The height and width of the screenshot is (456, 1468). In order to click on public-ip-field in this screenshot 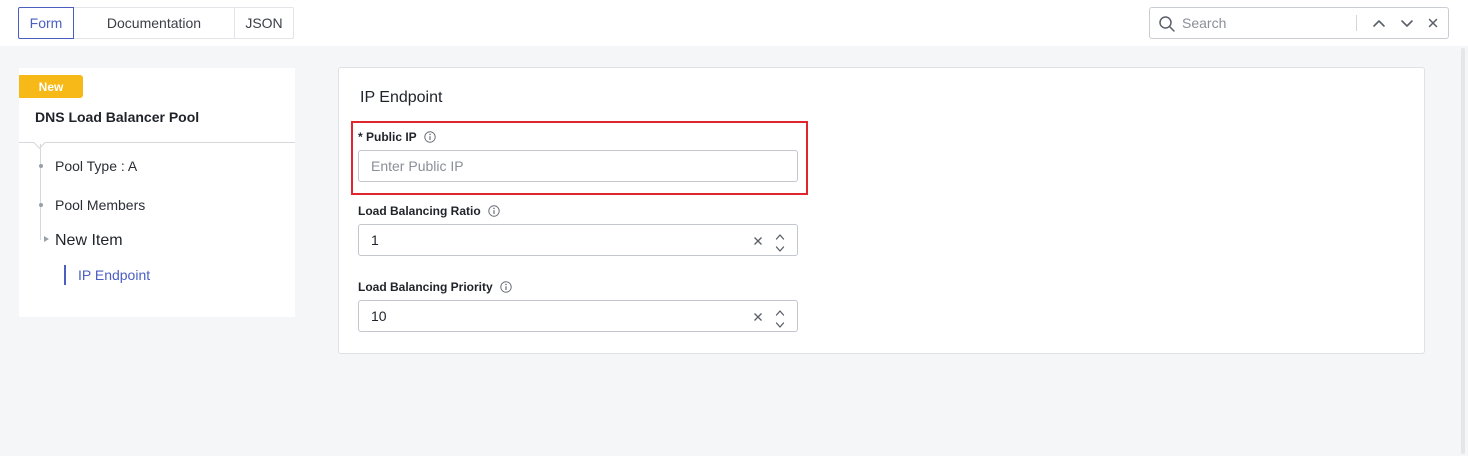, I will do `click(578, 166)`.